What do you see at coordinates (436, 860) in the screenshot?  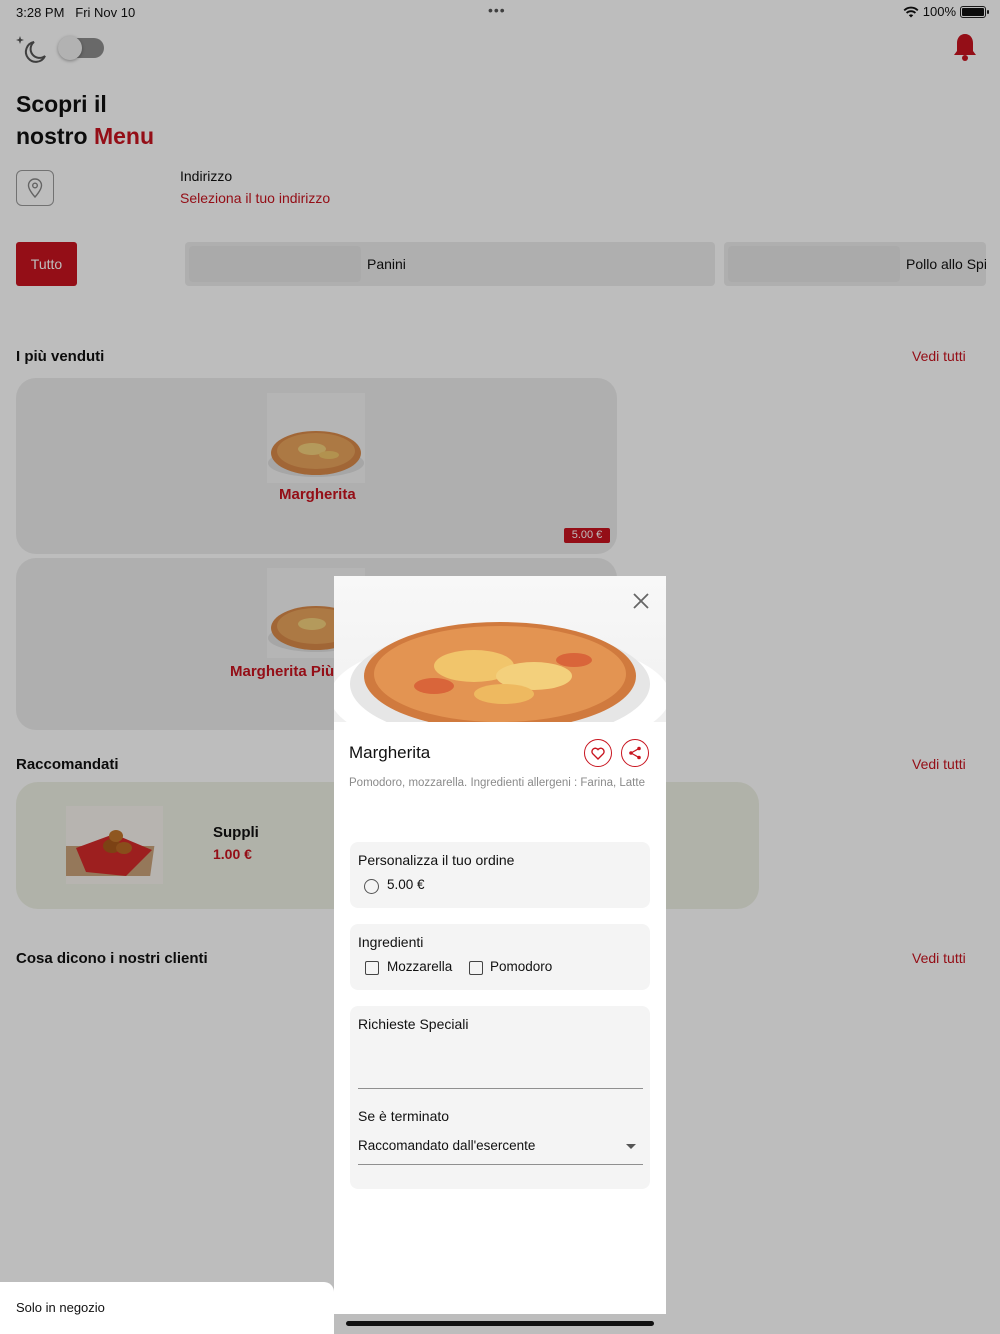 I see `customize-title: Personalizza il tuo ordine` at bounding box center [436, 860].